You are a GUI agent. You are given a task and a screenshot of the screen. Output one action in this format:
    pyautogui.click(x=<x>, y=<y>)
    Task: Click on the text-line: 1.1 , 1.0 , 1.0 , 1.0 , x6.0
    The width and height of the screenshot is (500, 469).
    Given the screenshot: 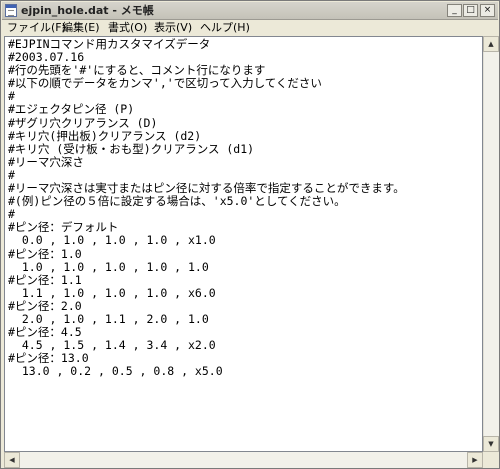 What is the action you would take?
    pyautogui.click(x=112, y=292)
    